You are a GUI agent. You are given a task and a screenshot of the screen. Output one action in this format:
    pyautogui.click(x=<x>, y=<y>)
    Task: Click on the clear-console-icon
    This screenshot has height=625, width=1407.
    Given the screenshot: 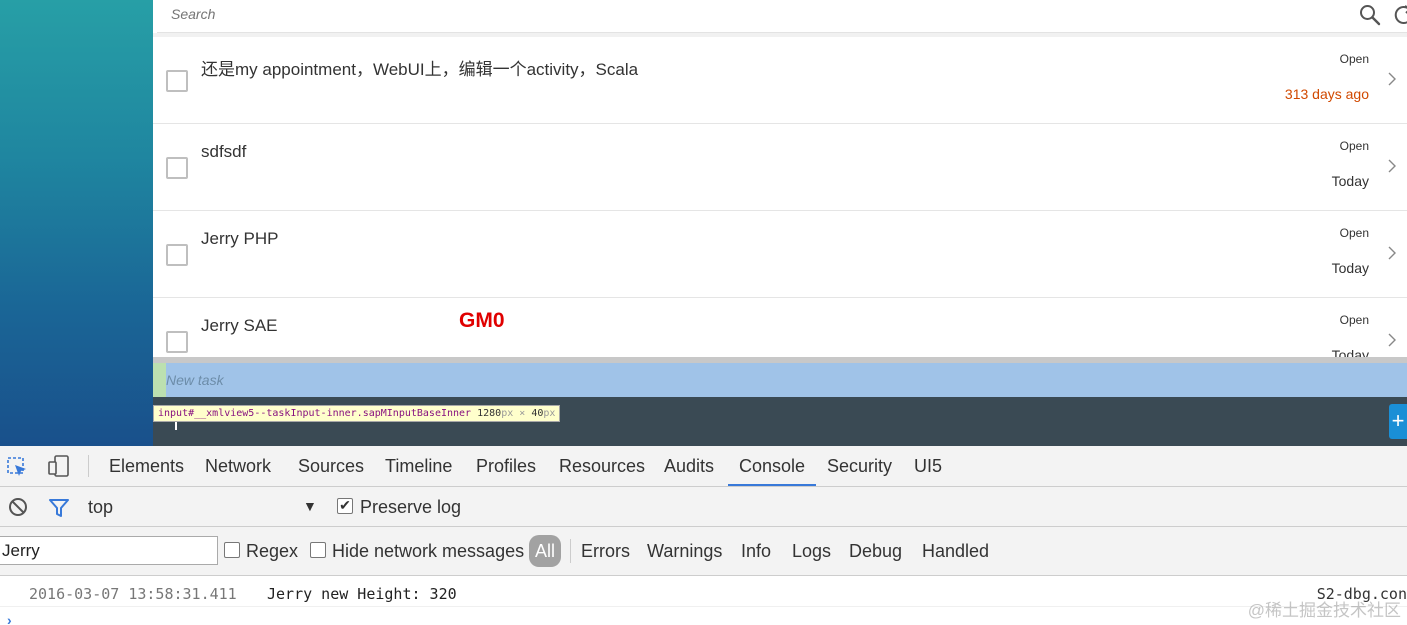 What is the action you would take?
    pyautogui.click(x=18, y=507)
    